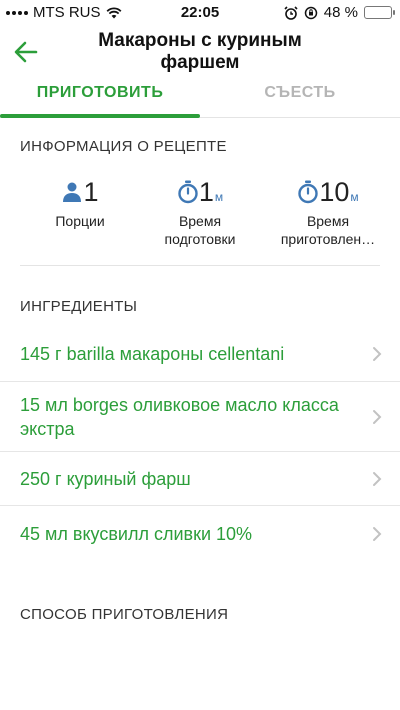  Describe the element at coordinates (291, 12) in the screenshot. I see `alarm-icon` at that location.